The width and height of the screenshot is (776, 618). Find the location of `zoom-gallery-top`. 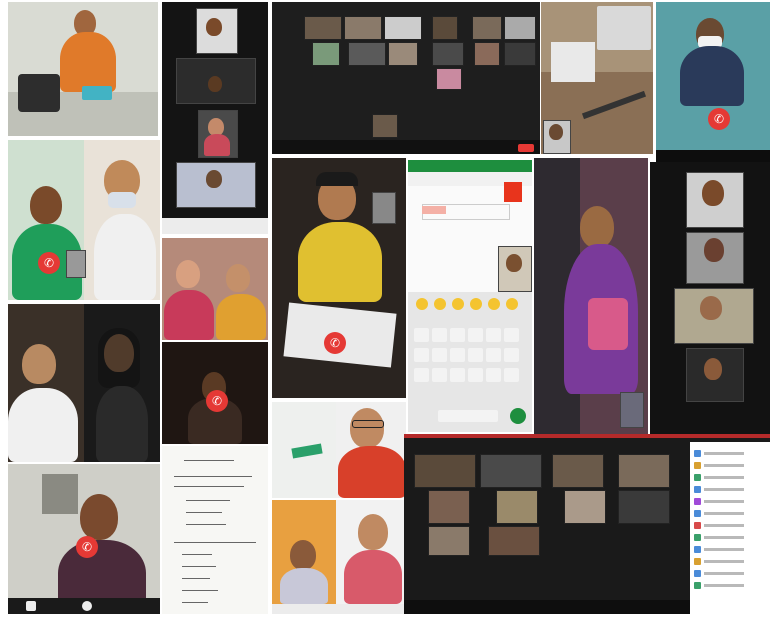

zoom-gallery-top is located at coordinates (406, 78).